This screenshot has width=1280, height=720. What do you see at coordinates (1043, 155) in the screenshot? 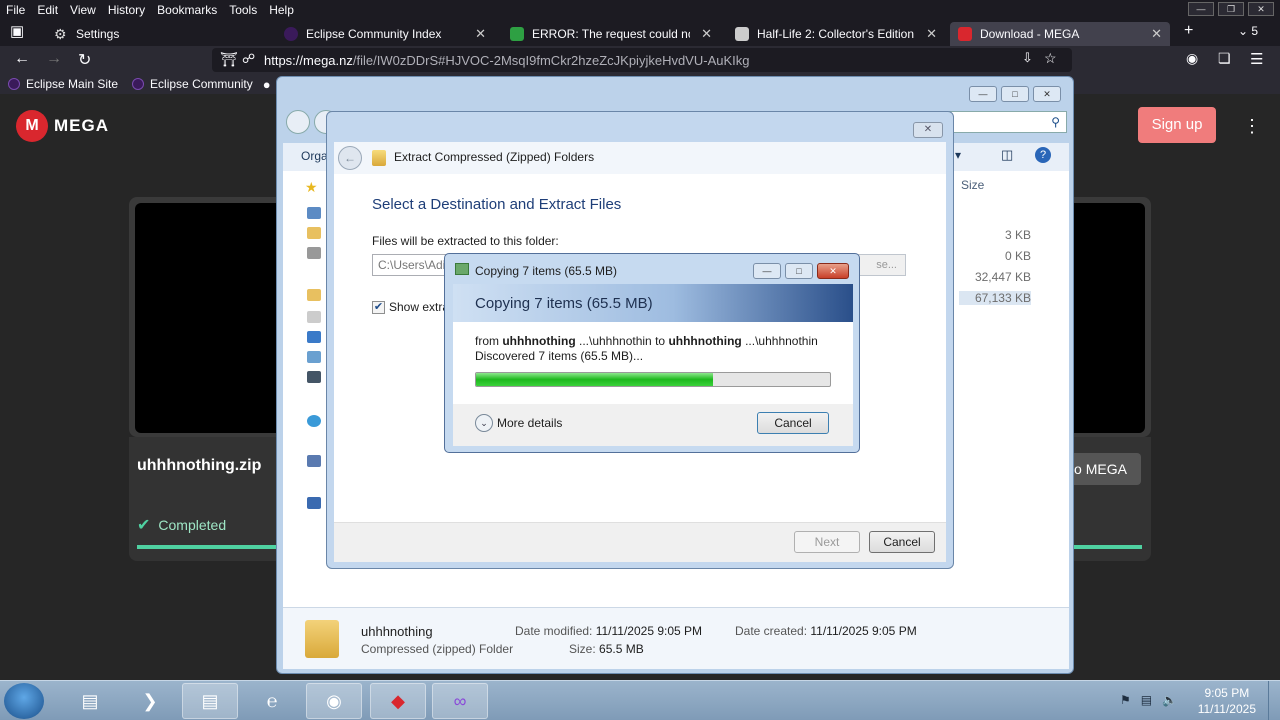
I see `help-icon: ?` at bounding box center [1043, 155].